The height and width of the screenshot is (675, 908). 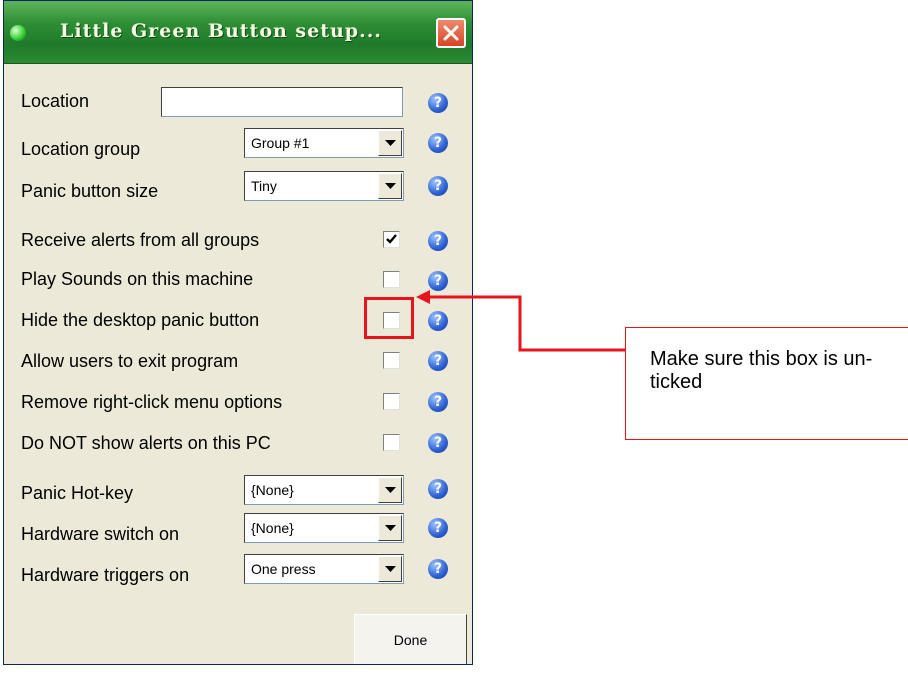 I want to click on callout-box: Make sure this box is un-ticked, so click(x=766, y=383).